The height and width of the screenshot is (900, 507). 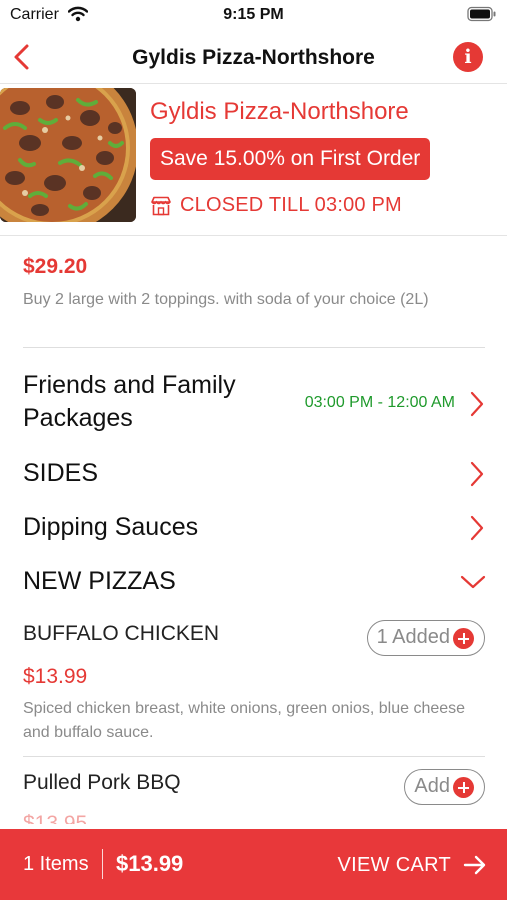 What do you see at coordinates (253, 584) in the screenshot?
I see `category-new-pizzas: NEW PIZZAS` at bounding box center [253, 584].